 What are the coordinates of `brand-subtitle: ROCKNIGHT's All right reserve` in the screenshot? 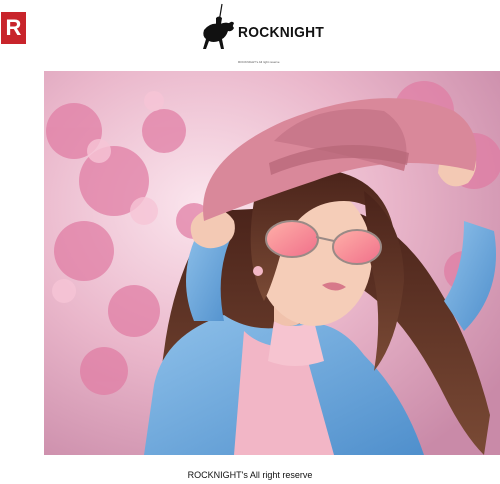 It's located at (259, 62).